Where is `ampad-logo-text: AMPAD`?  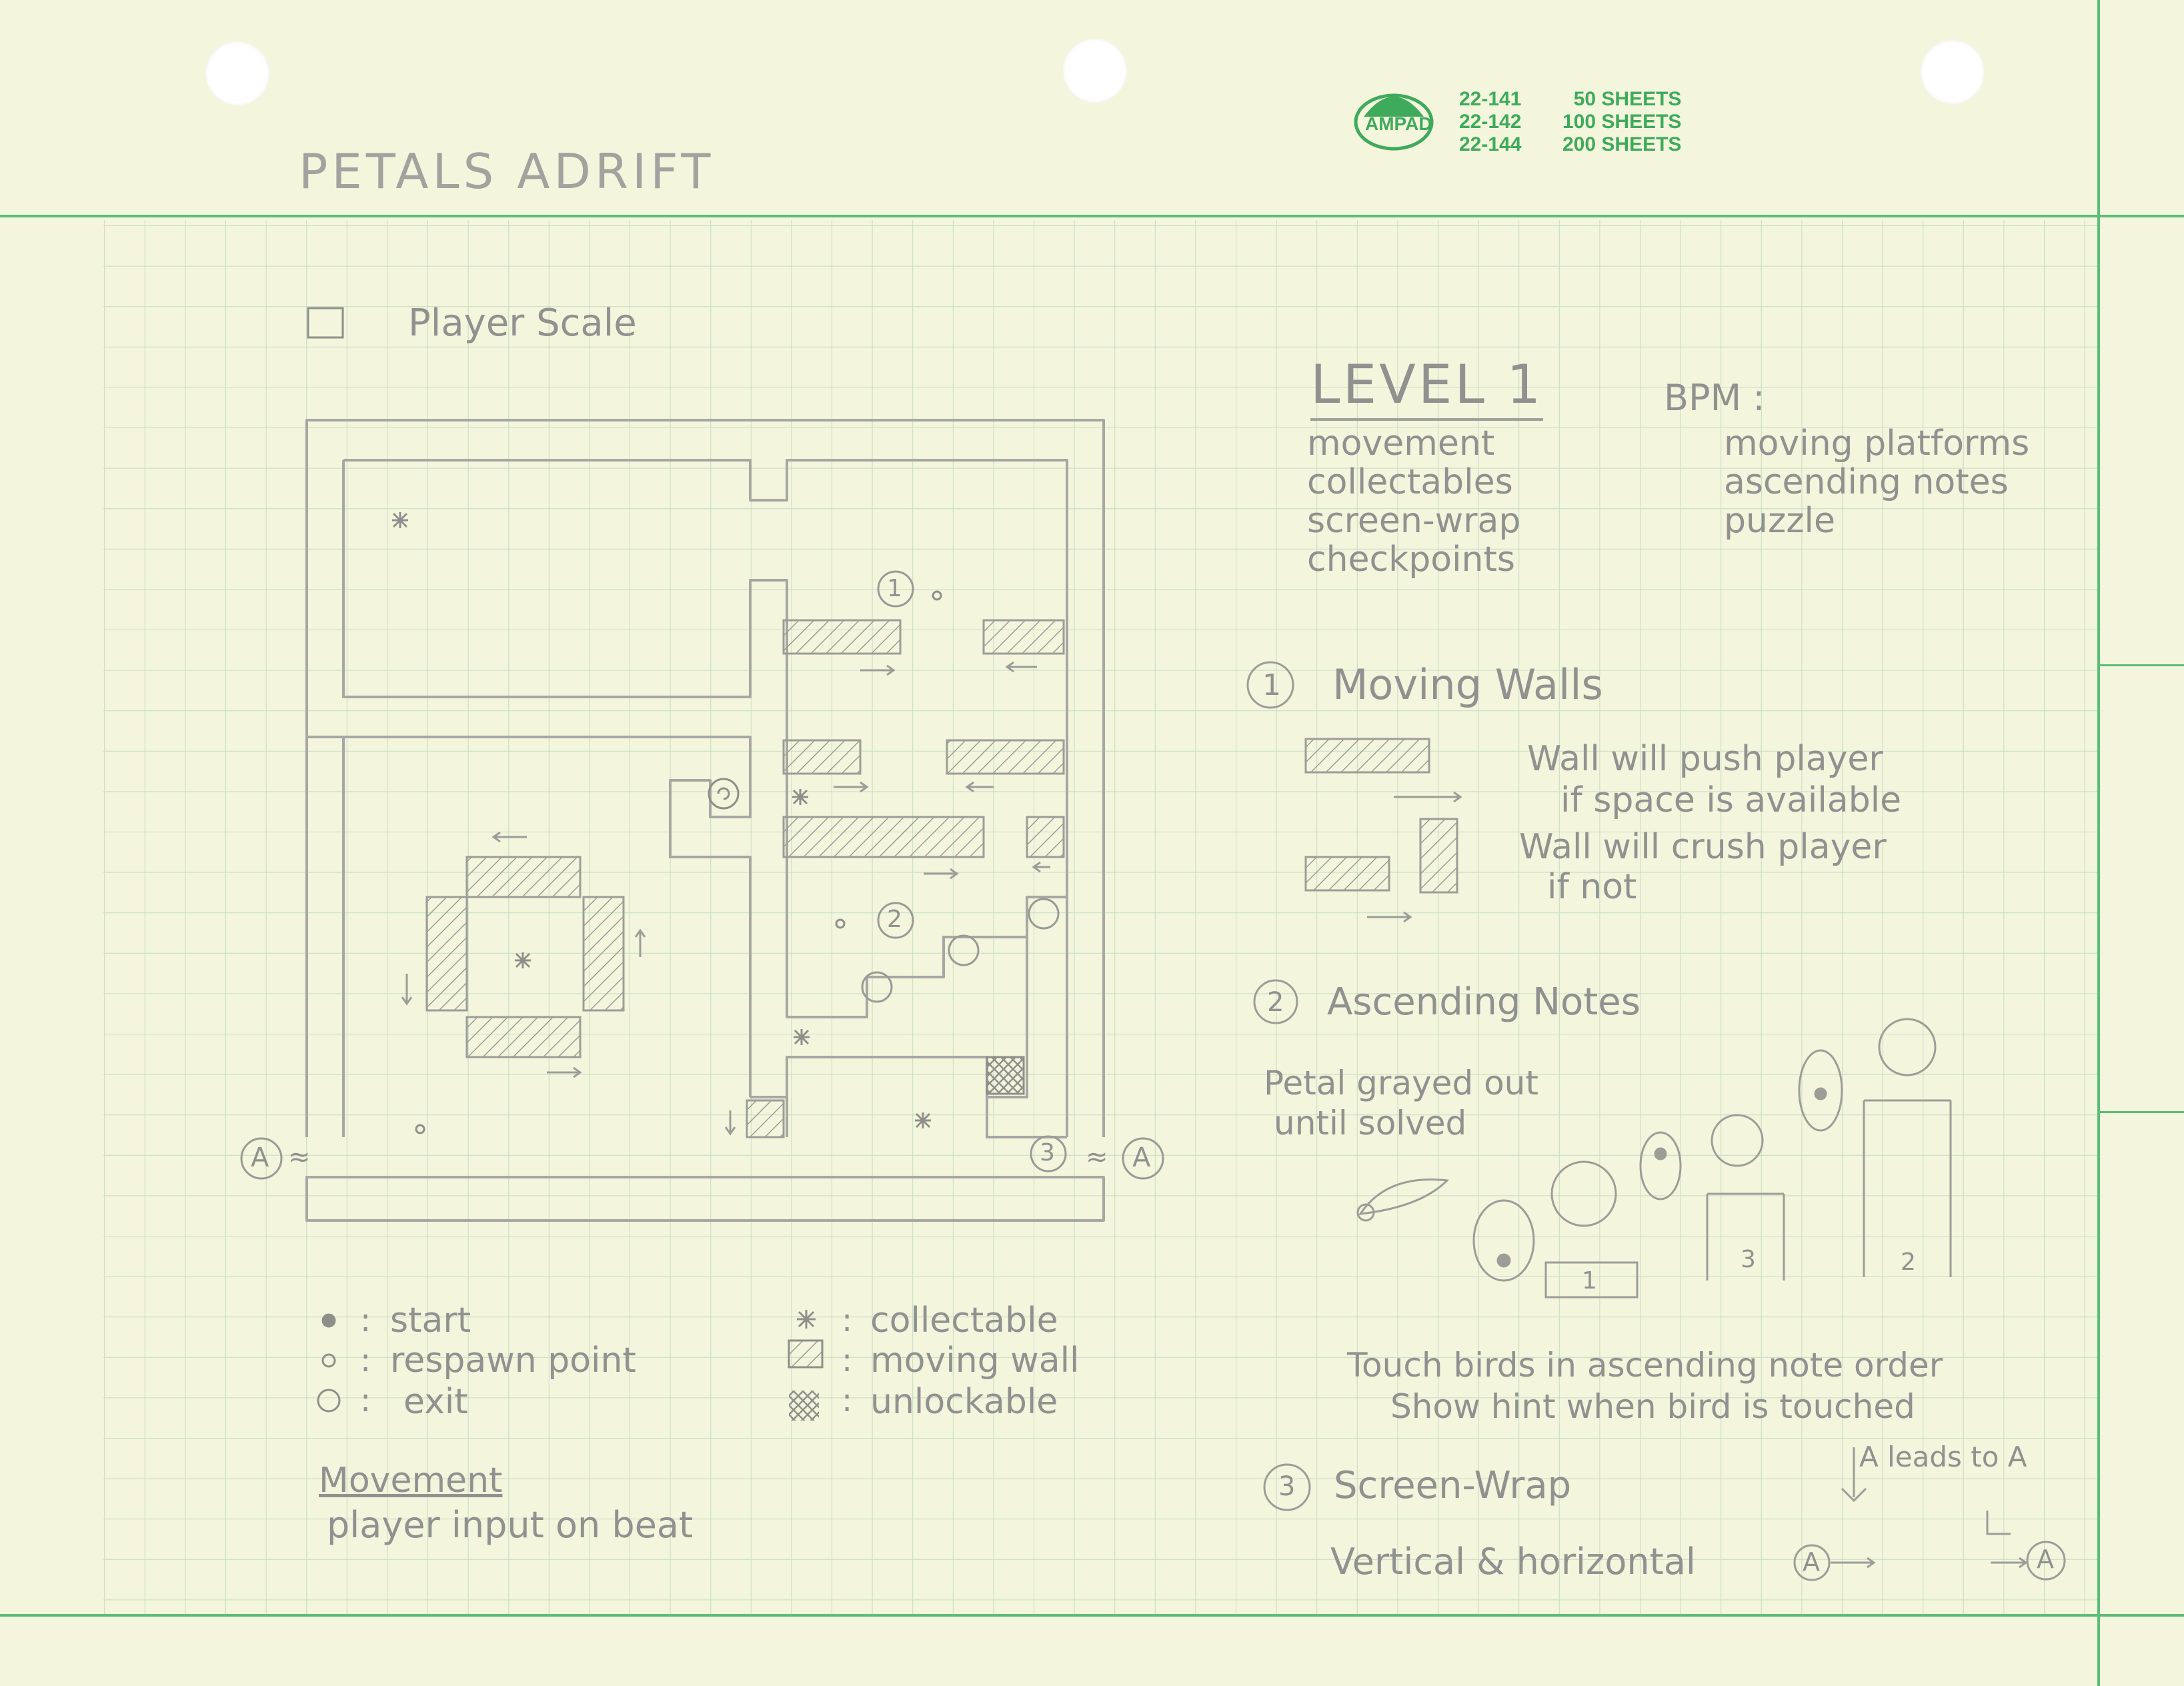
ampad-logo-text: AMPAD is located at coordinates (1399, 123).